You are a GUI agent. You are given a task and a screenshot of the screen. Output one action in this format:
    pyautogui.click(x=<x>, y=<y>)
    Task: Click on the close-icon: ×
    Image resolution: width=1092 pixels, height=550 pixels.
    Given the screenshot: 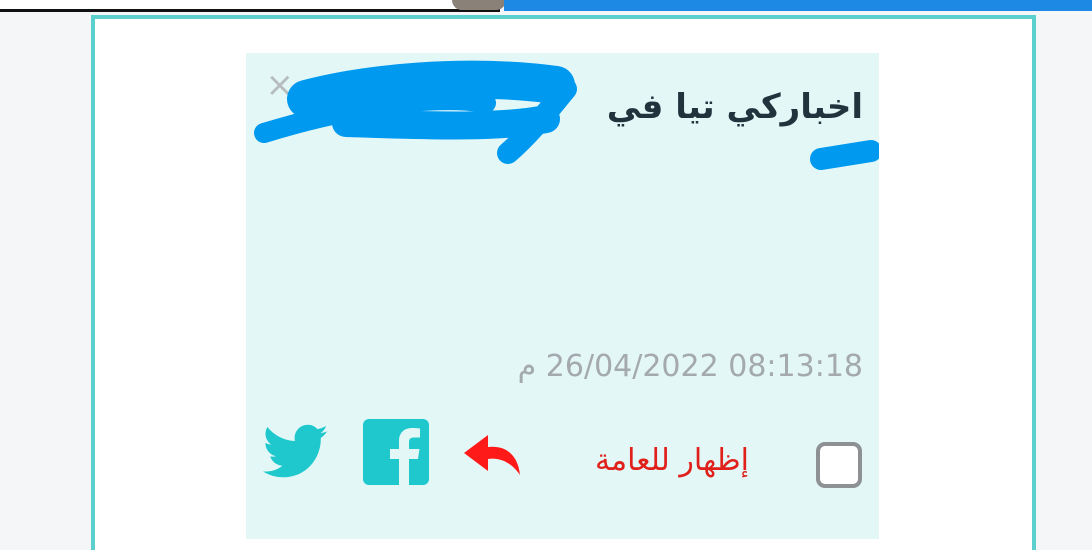 What is the action you would take?
    pyautogui.click(x=280, y=85)
    